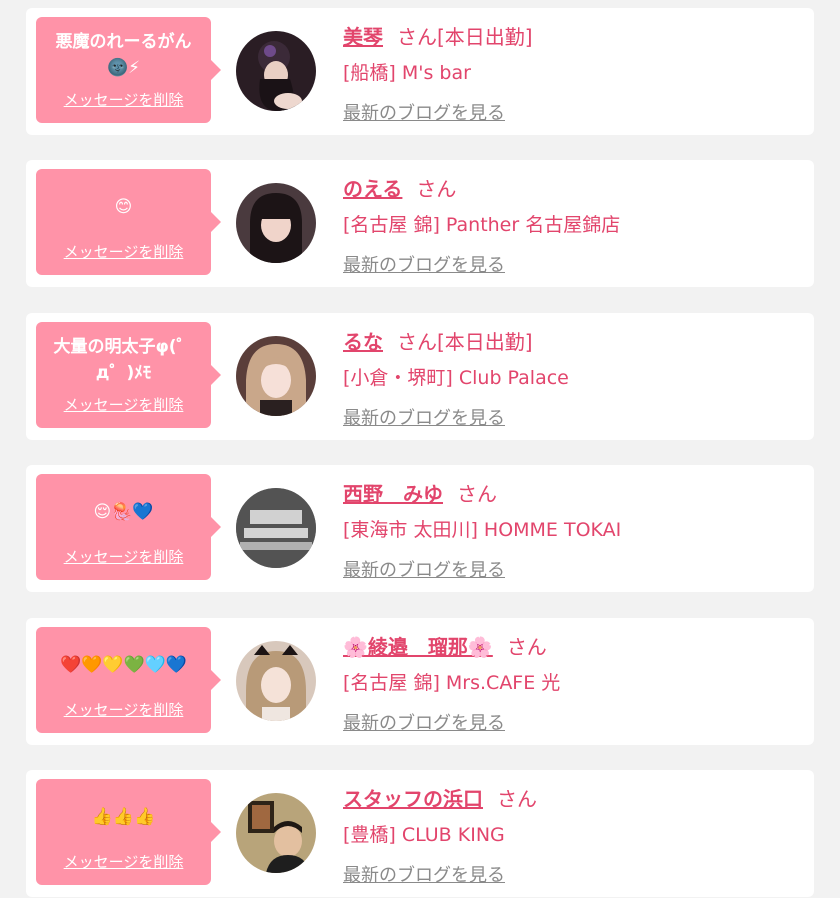 This screenshot has height=898, width=840. I want to click on name-line: 西野 みゆ さん, so click(420, 492).